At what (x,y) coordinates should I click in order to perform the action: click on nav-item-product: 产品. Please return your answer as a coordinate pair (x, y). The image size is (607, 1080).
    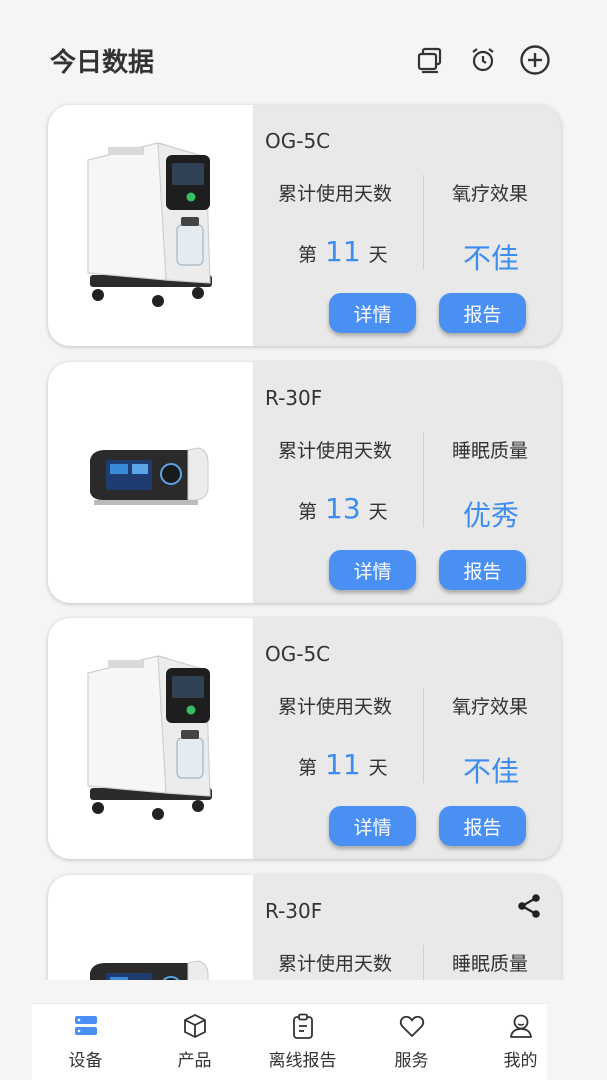
    Looking at the image, I should click on (194, 1042).